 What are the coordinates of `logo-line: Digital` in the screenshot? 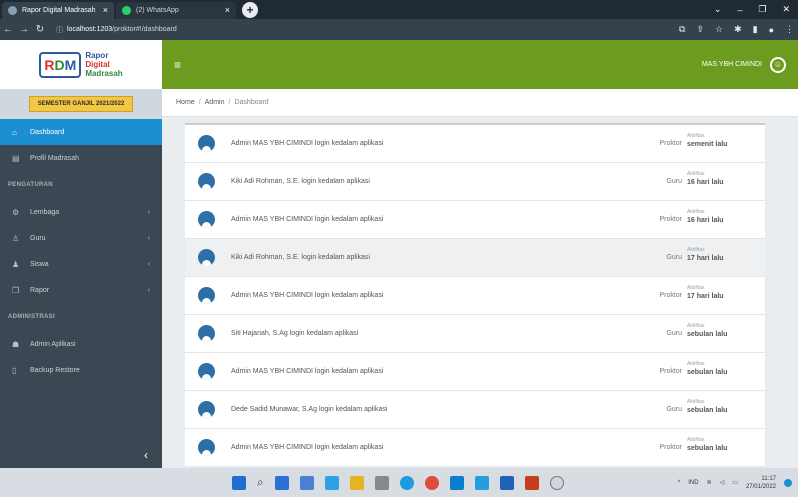 It's located at (97, 64).